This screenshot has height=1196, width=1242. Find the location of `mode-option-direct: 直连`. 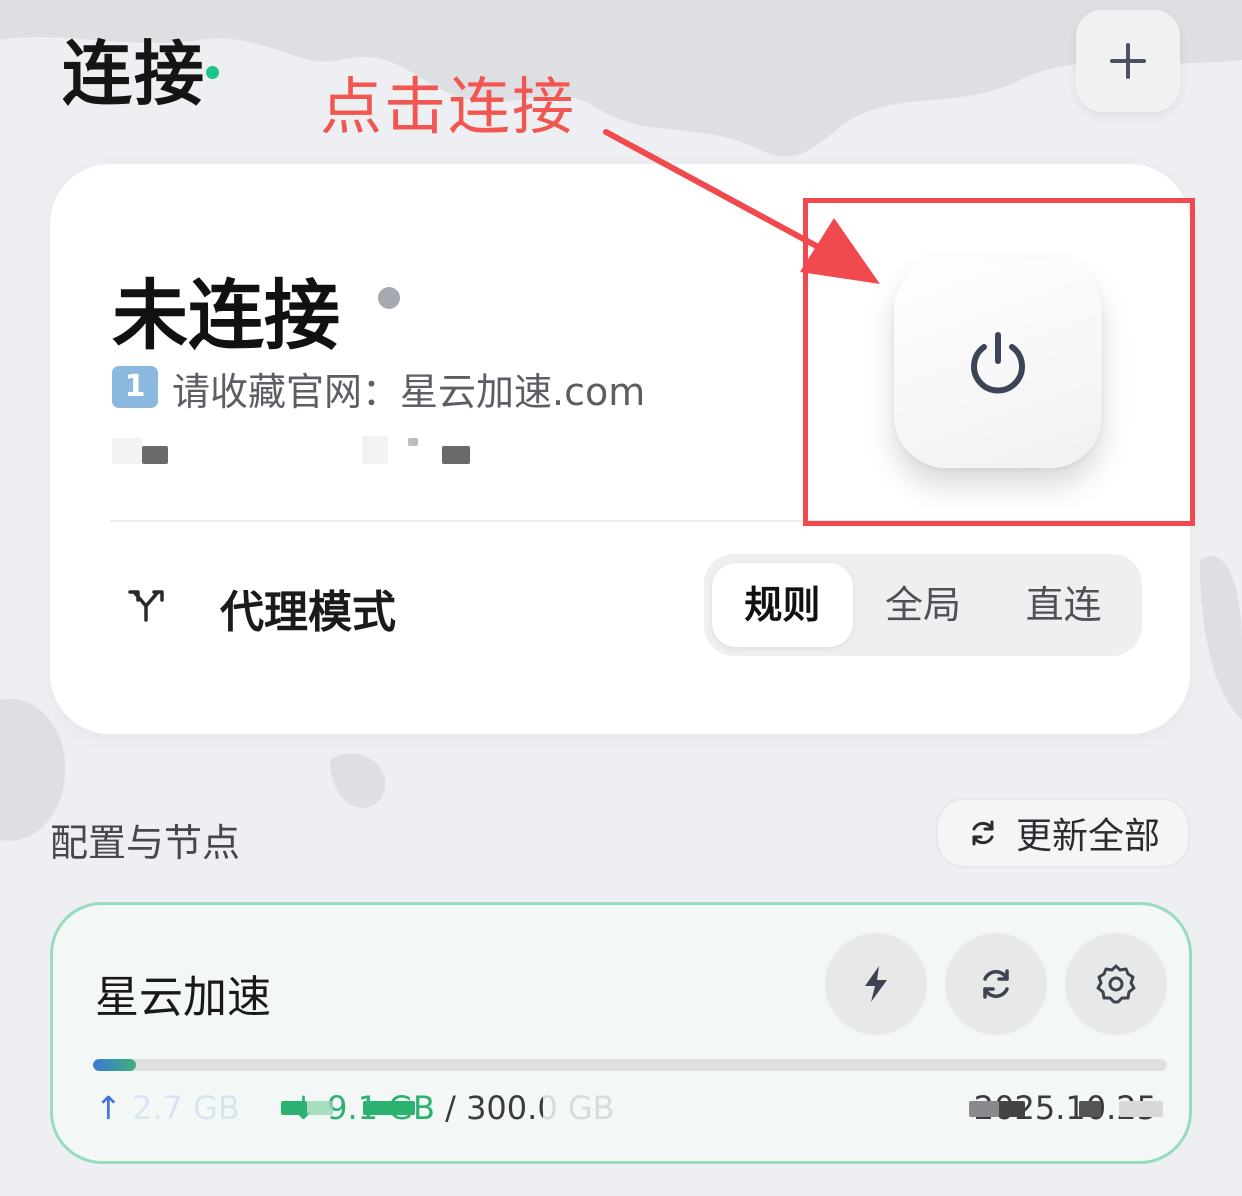

mode-option-direct: 直连 is located at coordinates (1063, 605).